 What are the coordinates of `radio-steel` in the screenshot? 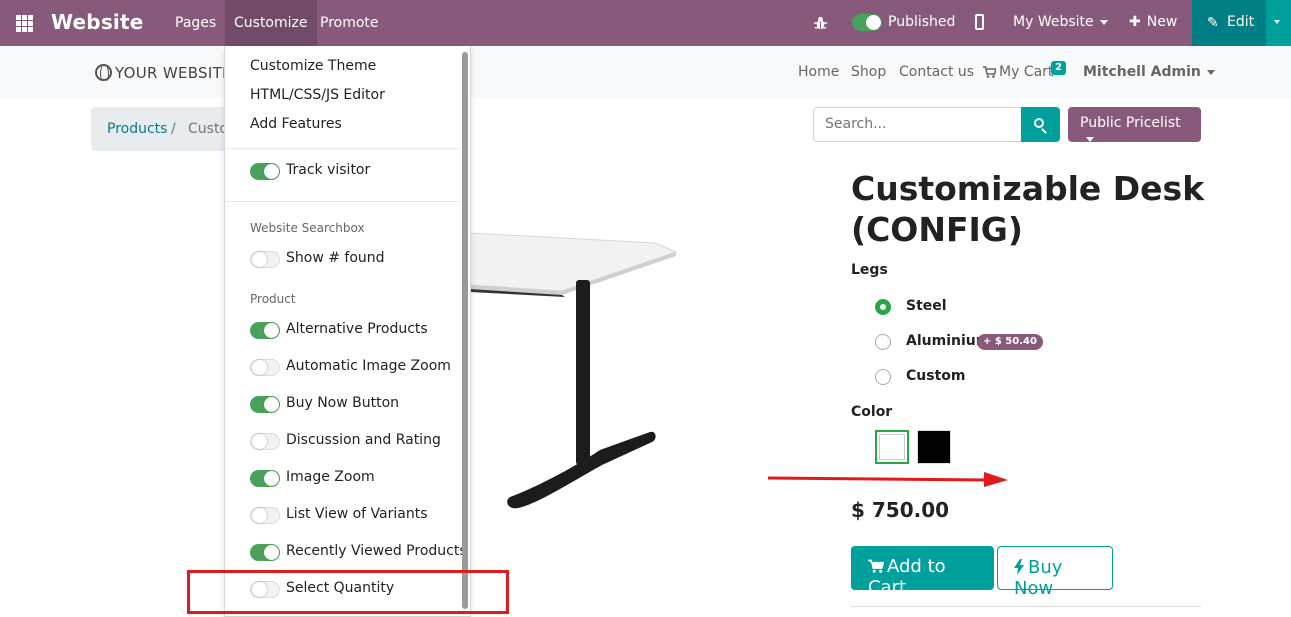 It's located at (883, 307).